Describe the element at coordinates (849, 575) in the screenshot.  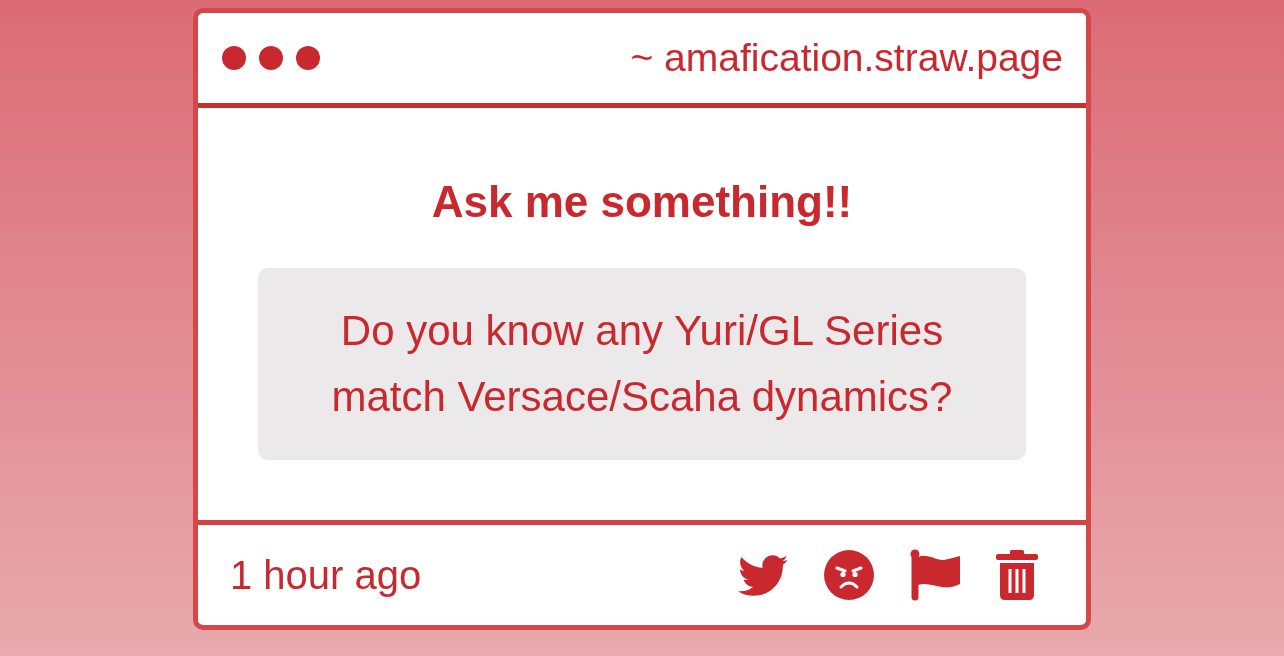
I see `angry-face-icon` at that location.